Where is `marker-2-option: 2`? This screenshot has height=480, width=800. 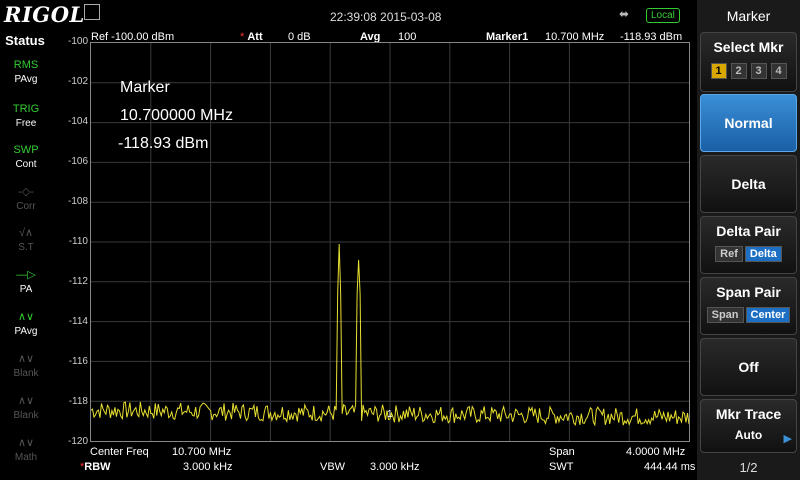 marker-2-option: 2 is located at coordinates (738, 71).